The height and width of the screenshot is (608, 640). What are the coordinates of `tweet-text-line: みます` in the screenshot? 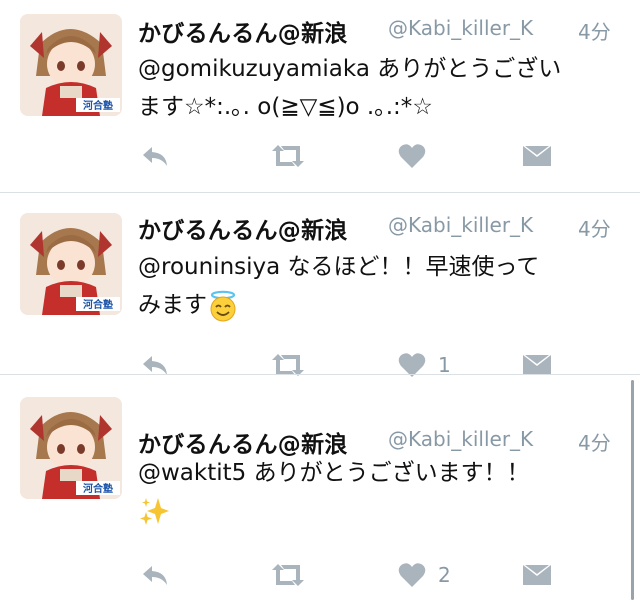 It's located at (383, 305).